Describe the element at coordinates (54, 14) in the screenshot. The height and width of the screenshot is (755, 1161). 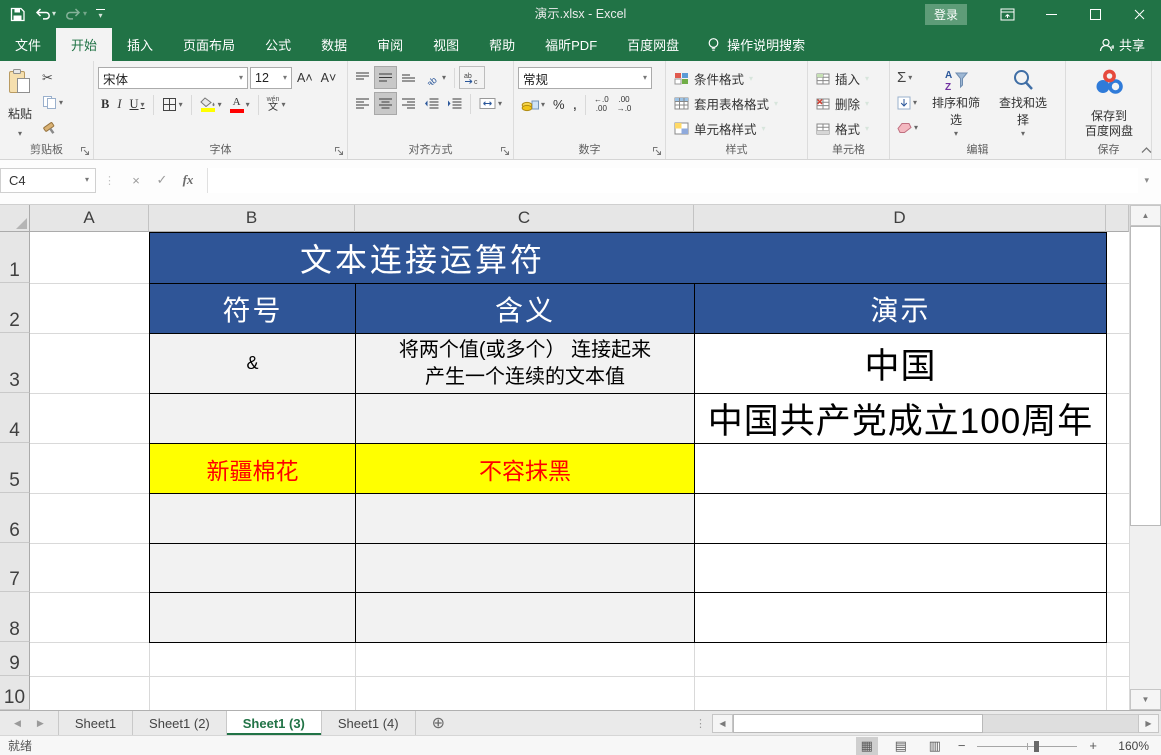
I see `undo-dropdown: ▾` at that location.